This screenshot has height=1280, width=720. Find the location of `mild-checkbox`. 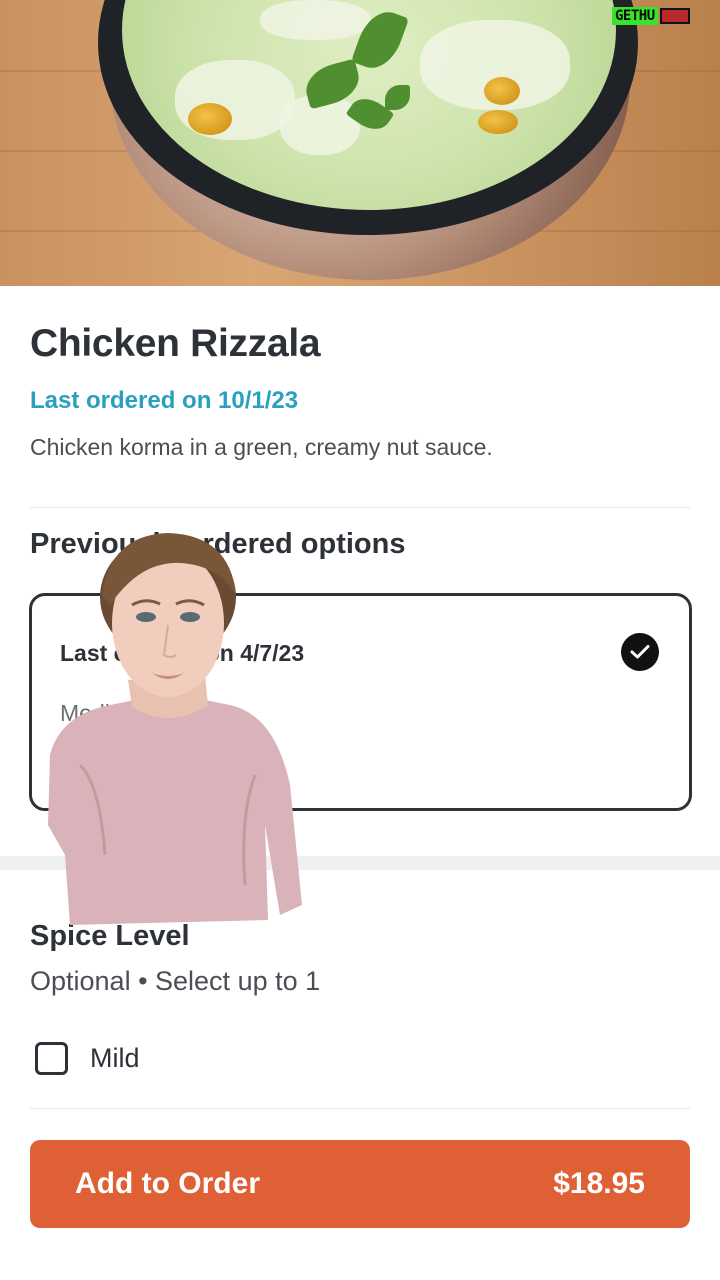

mild-checkbox is located at coordinates (51, 1058).